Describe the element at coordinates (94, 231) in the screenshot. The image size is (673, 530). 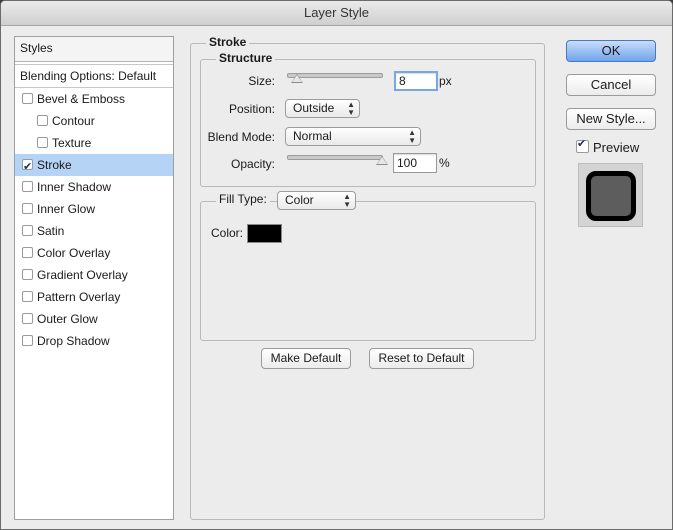
I see `effect-item-satin: Satin` at that location.